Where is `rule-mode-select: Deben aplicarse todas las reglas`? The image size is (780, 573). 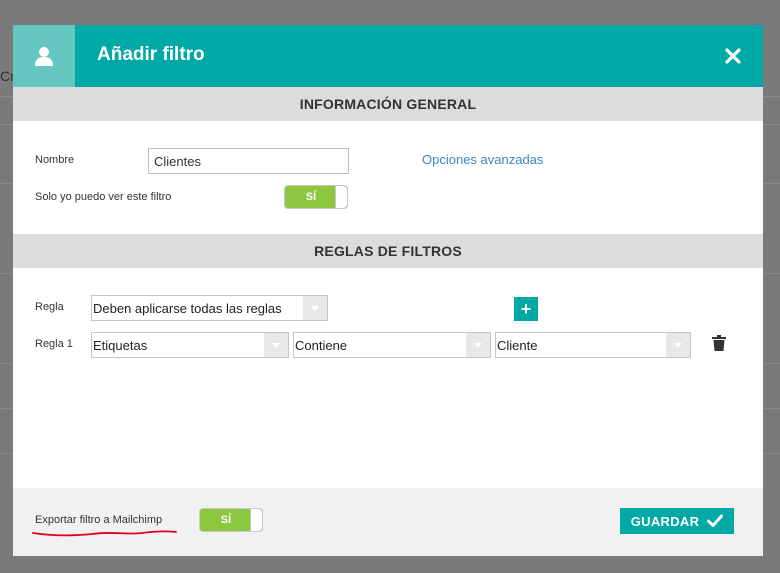 rule-mode-select: Deben aplicarse todas las reglas is located at coordinates (209, 308).